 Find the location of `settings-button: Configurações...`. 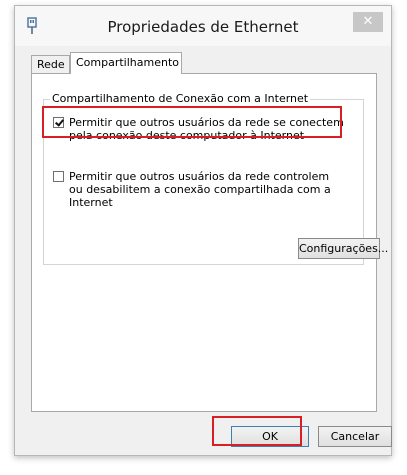

settings-button: Configurações... is located at coordinates (343, 248).